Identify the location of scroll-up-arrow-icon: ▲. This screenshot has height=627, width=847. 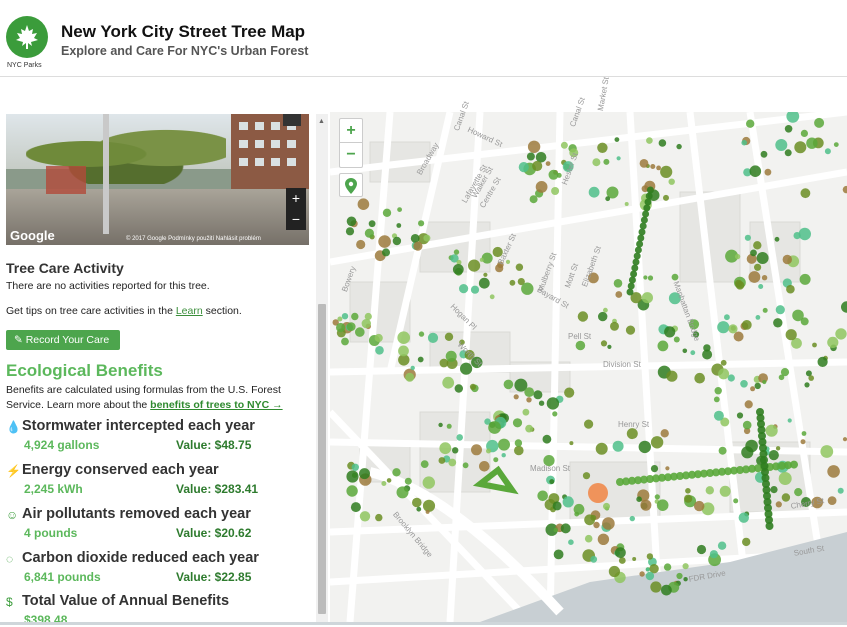
(321, 121).